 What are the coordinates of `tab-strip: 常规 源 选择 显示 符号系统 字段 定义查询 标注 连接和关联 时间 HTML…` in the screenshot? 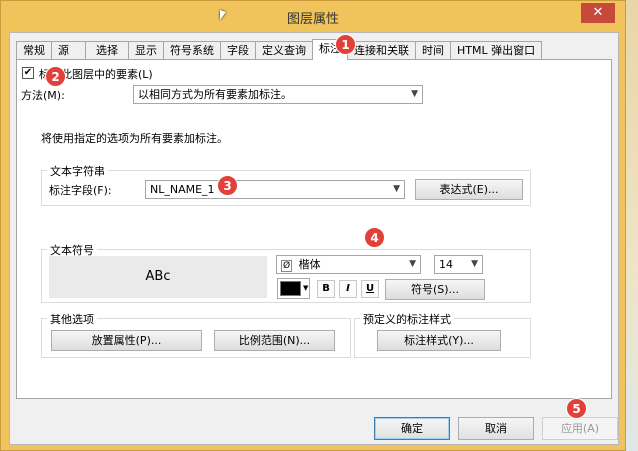 It's located at (279, 49).